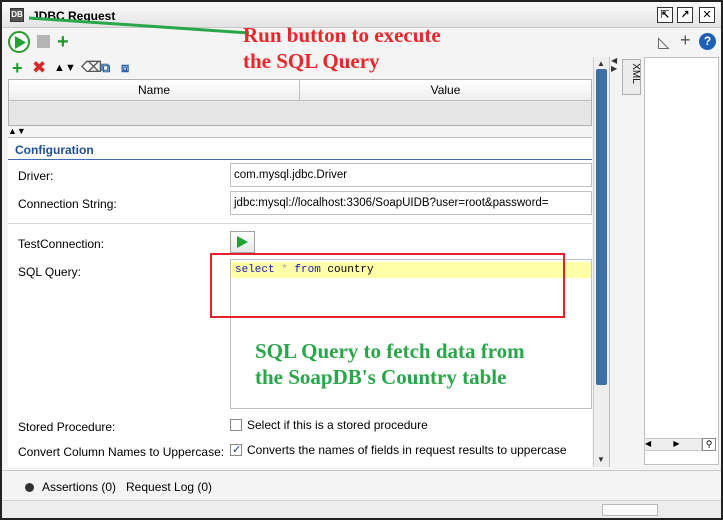  I want to click on properties-table: Name Value, so click(300, 102).